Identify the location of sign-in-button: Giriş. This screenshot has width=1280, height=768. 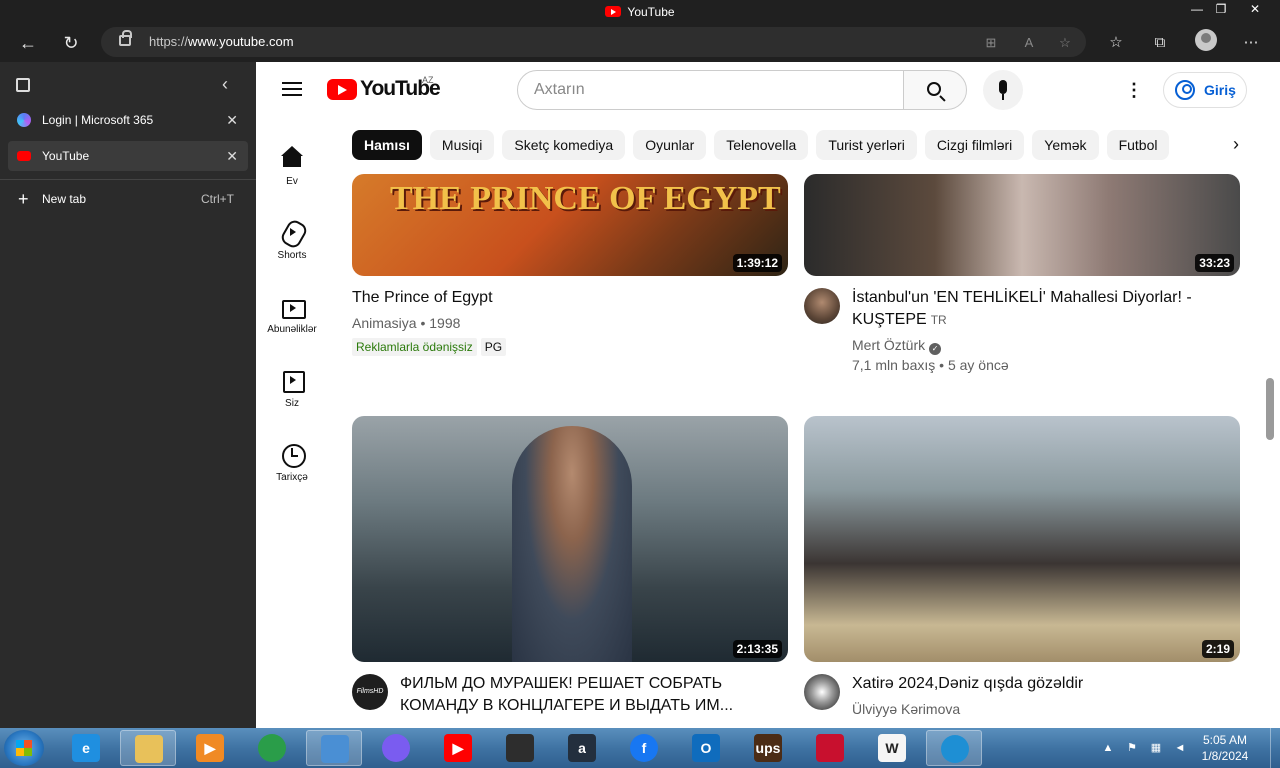
(1205, 90).